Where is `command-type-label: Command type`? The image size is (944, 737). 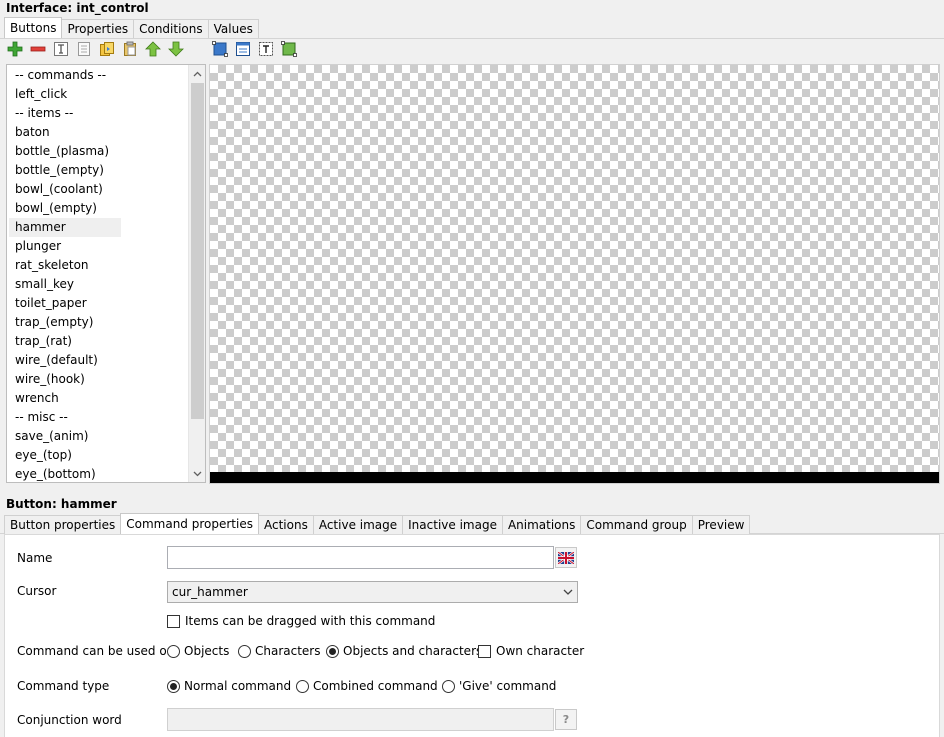 command-type-label: Command type is located at coordinates (63, 686).